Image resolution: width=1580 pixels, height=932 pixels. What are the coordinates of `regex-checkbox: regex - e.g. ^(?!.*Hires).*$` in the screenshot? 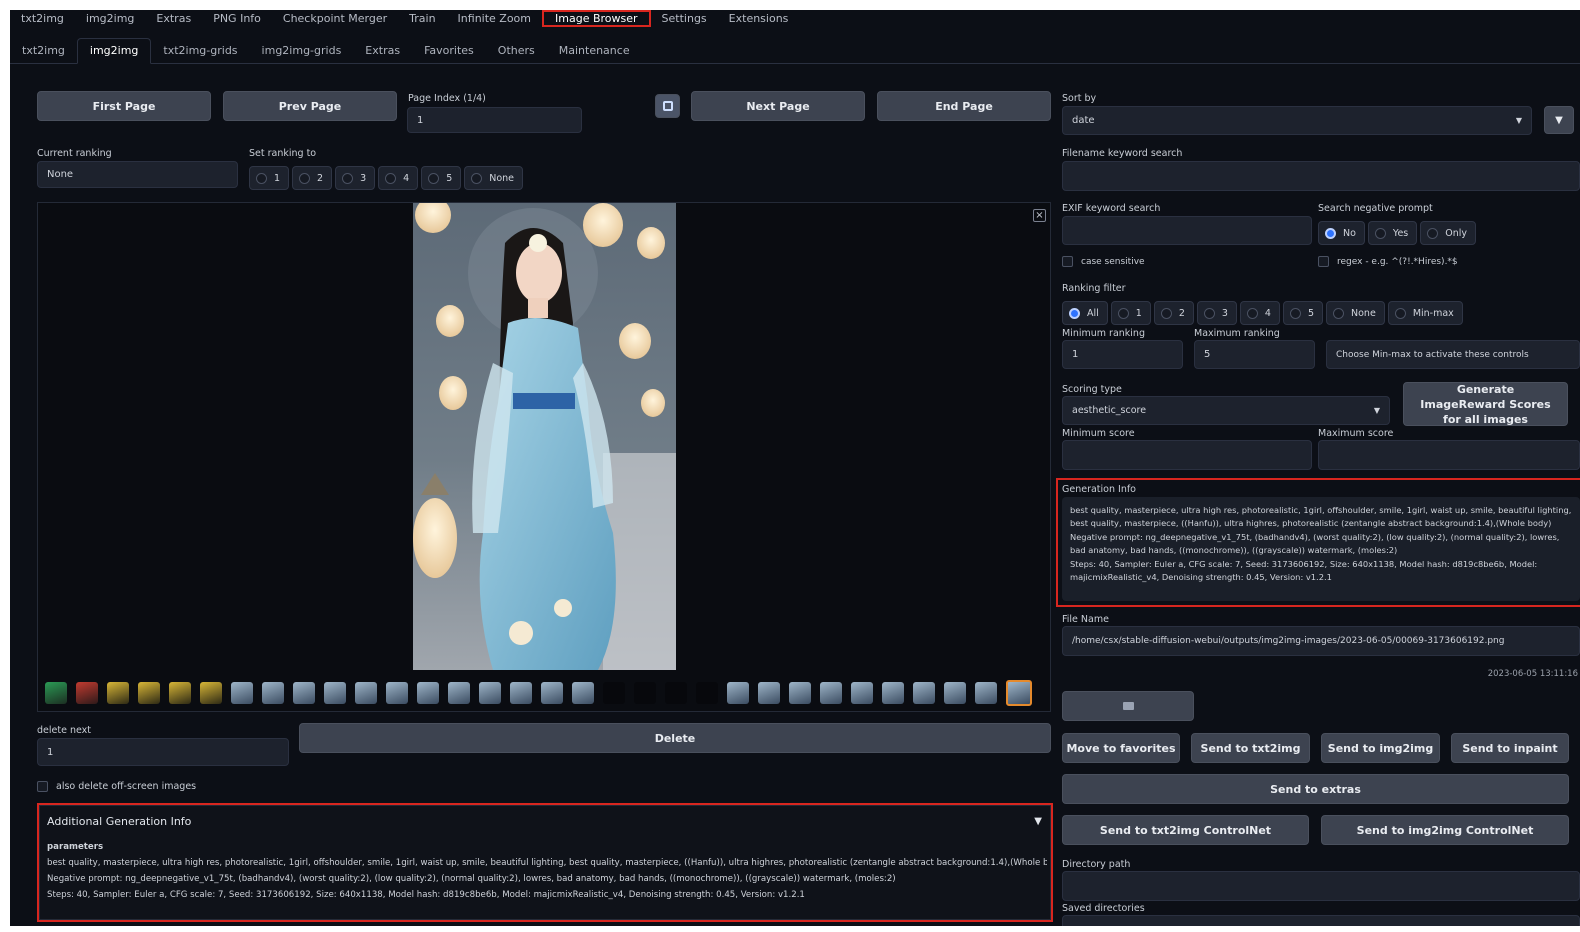 It's located at (1388, 261).